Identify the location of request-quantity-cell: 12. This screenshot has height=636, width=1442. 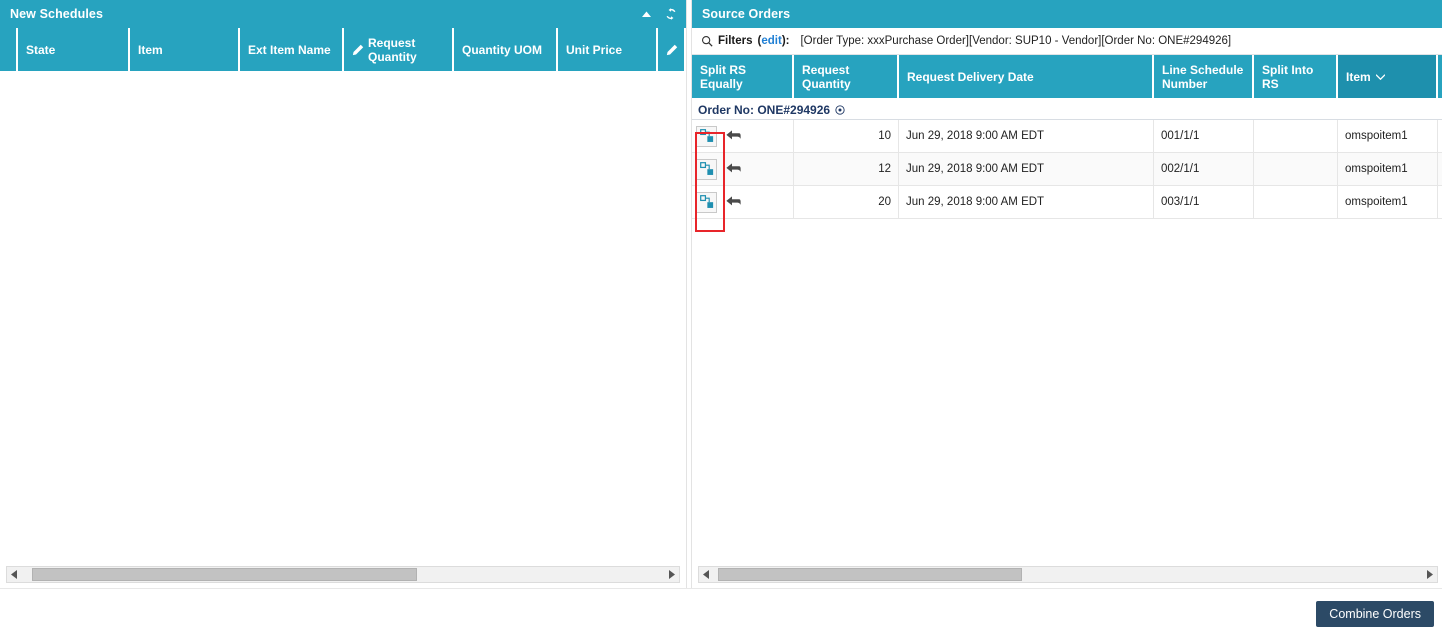
(846, 169).